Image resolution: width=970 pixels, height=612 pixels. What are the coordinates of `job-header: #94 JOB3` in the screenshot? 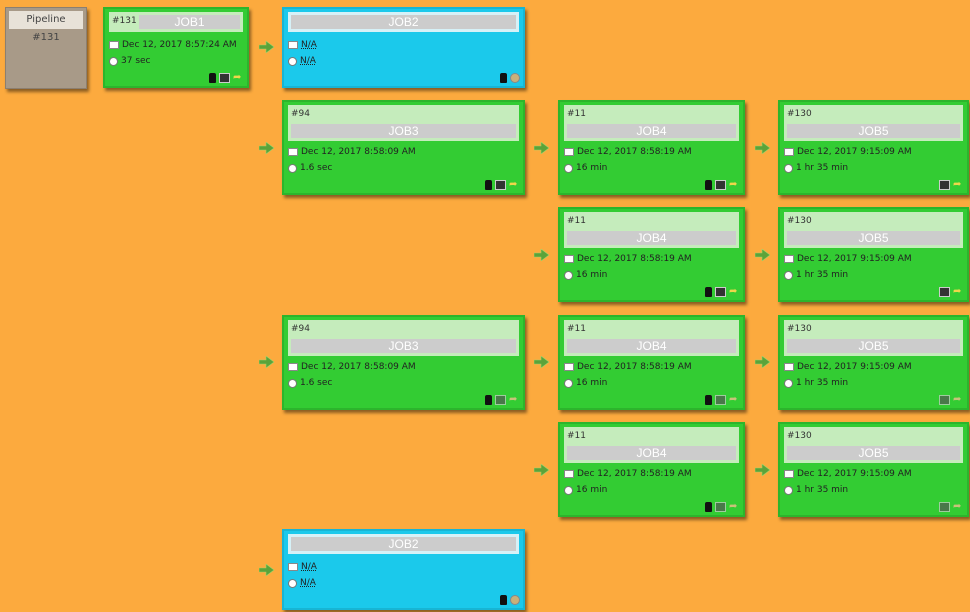 It's located at (403, 338).